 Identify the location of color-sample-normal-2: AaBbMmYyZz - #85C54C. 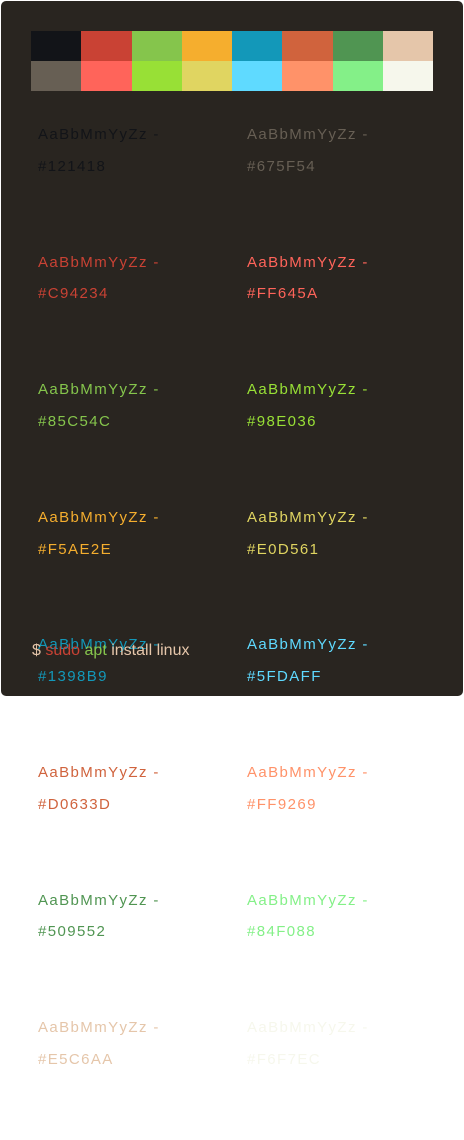
(133, 438).